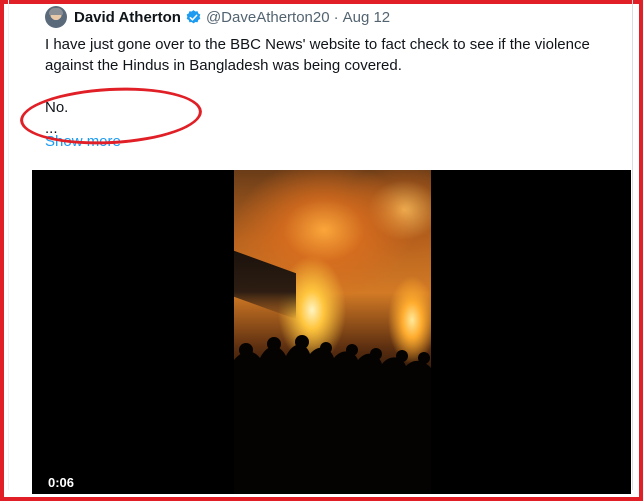 The width and height of the screenshot is (643, 501). Describe the element at coordinates (127, 17) in the screenshot. I see `display-name: David Atherton` at that location.